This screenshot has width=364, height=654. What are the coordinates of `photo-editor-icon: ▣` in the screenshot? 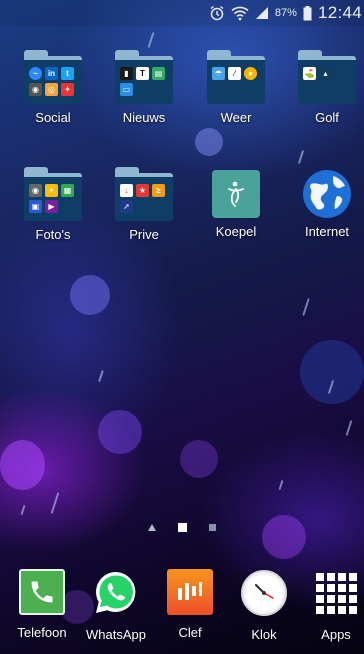 It's located at (35, 206).